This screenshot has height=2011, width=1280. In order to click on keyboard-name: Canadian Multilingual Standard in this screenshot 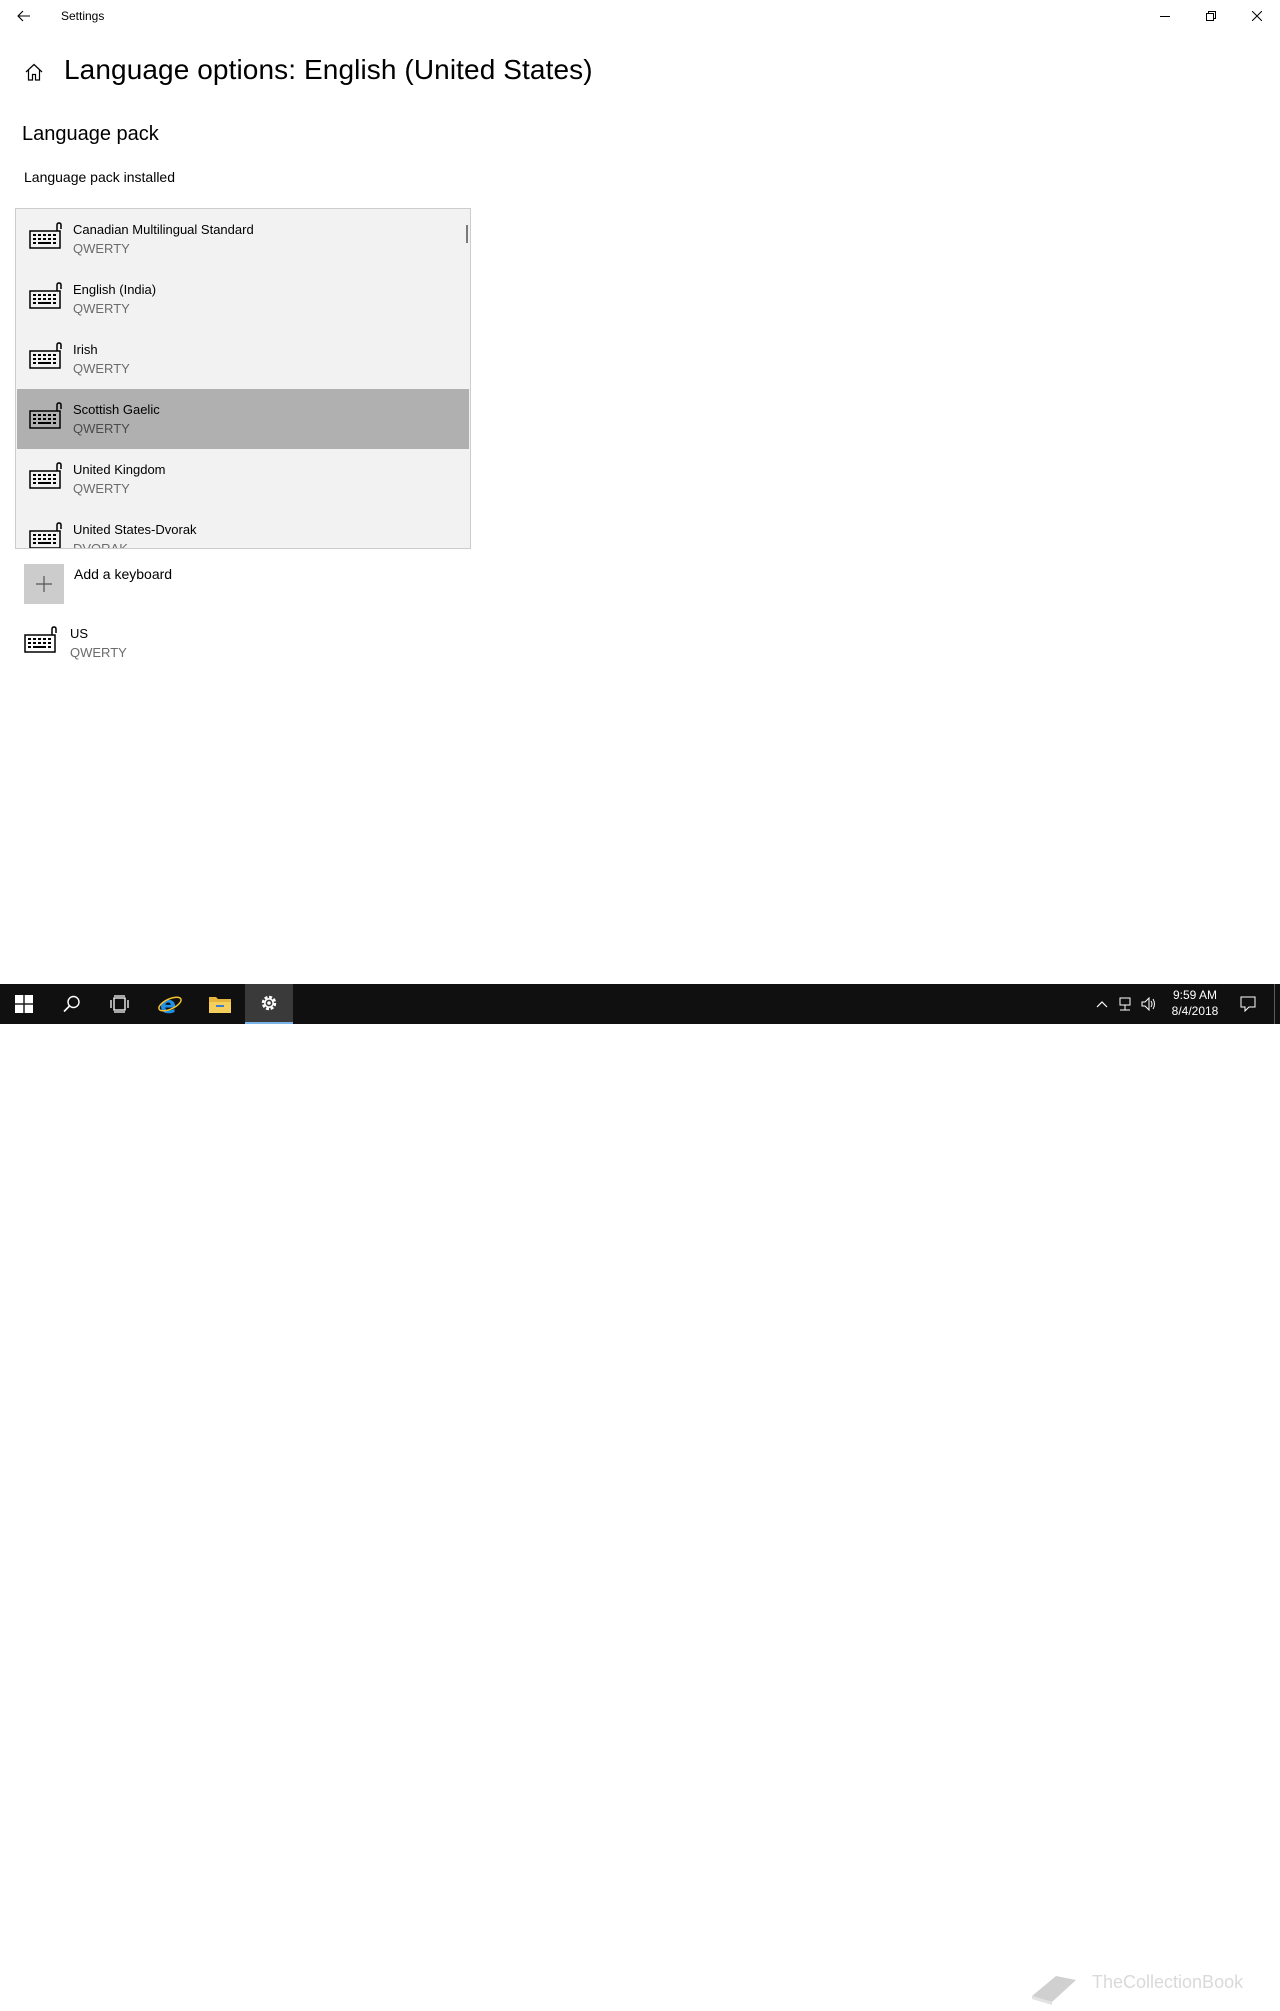, I will do `click(163, 229)`.